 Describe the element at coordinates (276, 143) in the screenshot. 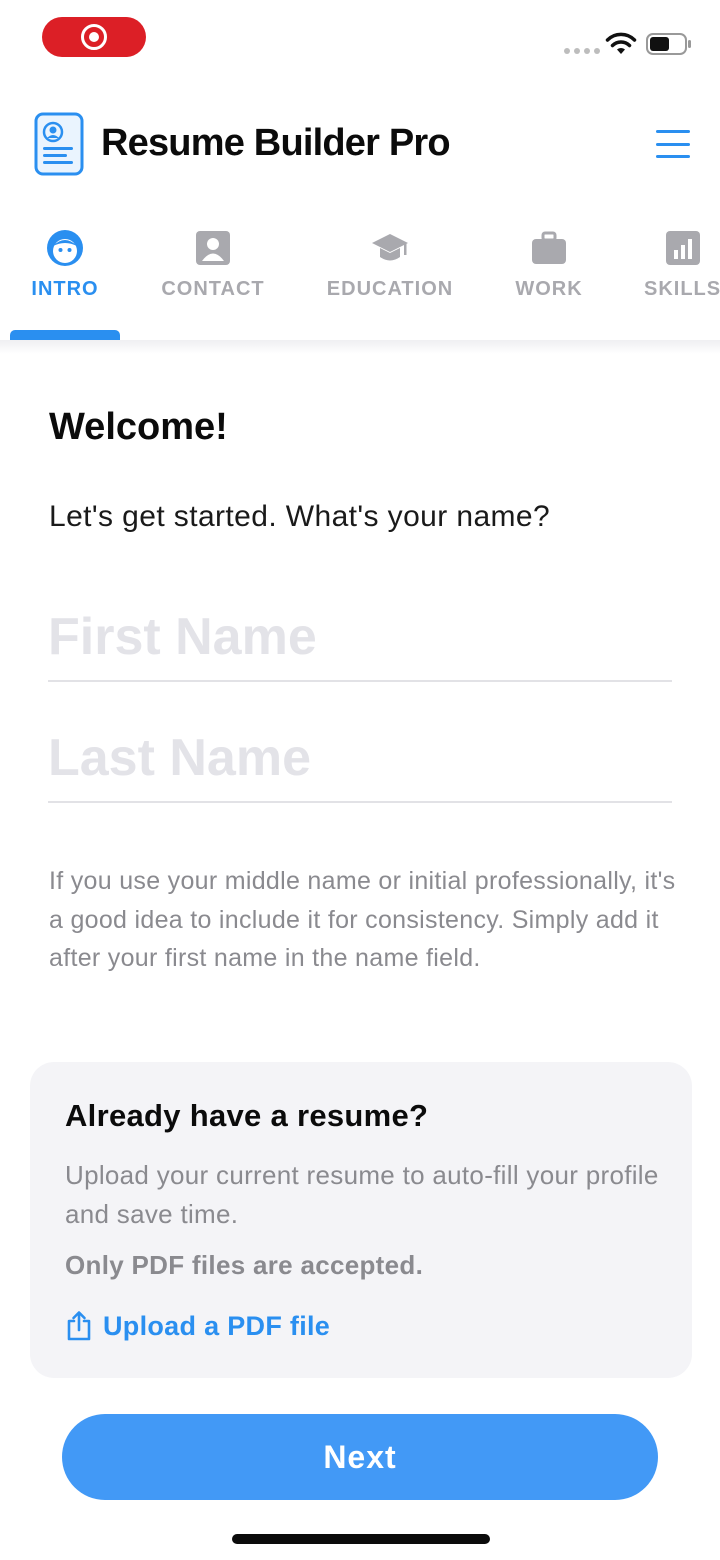

I see `app-title: Resume Builder Pro` at that location.